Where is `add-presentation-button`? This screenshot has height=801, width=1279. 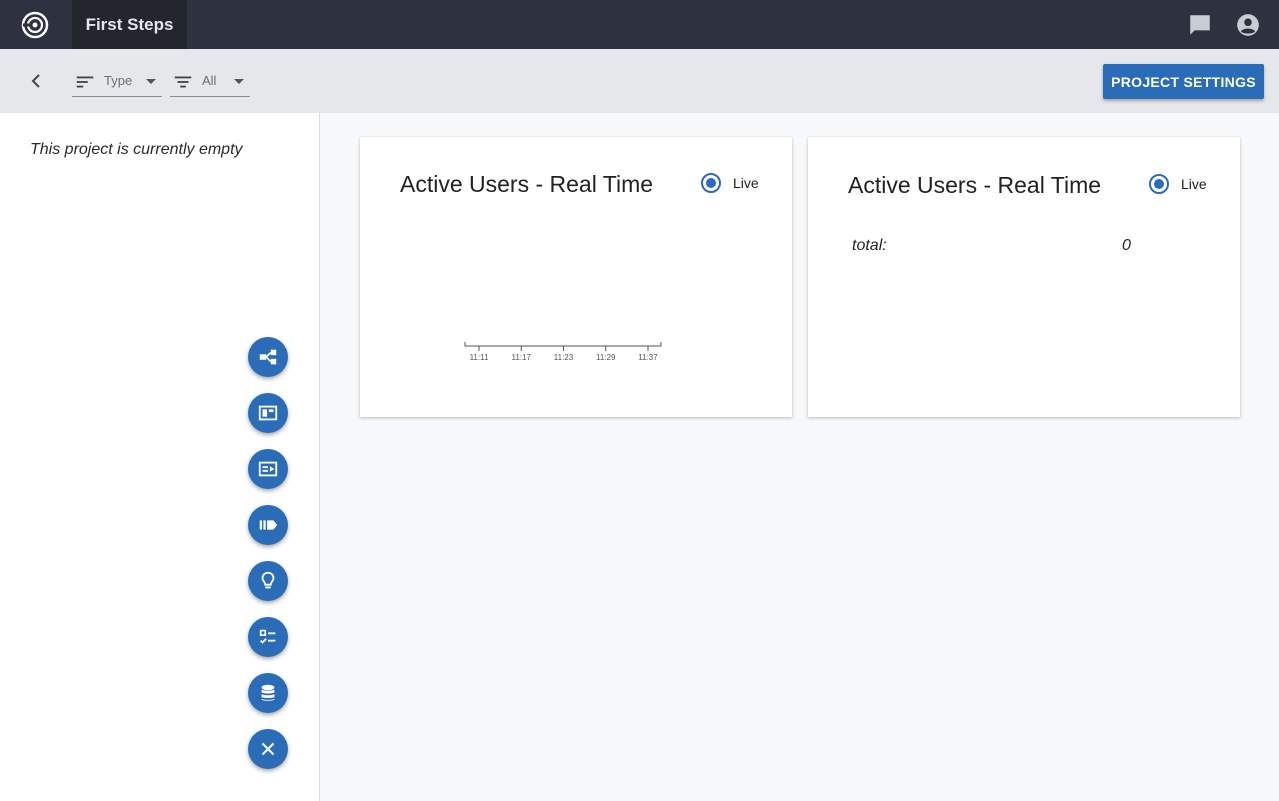
add-presentation-button is located at coordinates (268, 469).